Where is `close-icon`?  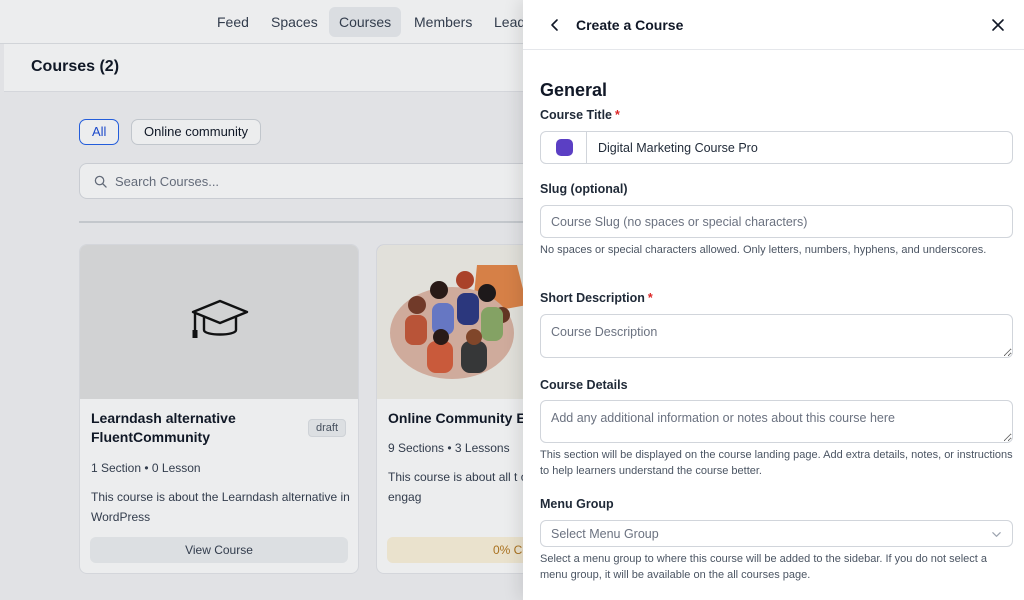 close-icon is located at coordinates (998, 25).